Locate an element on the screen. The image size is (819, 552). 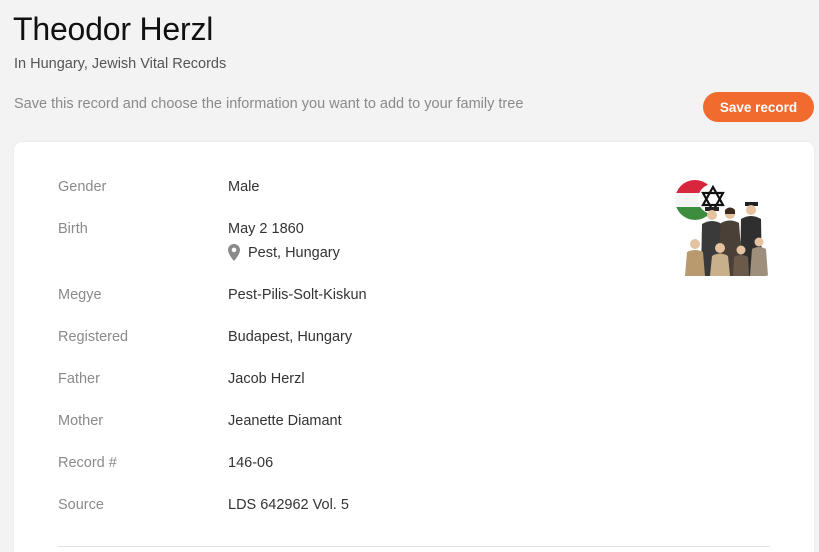
field-value: Budapest, Hungary is located at coordinates (290, 337).